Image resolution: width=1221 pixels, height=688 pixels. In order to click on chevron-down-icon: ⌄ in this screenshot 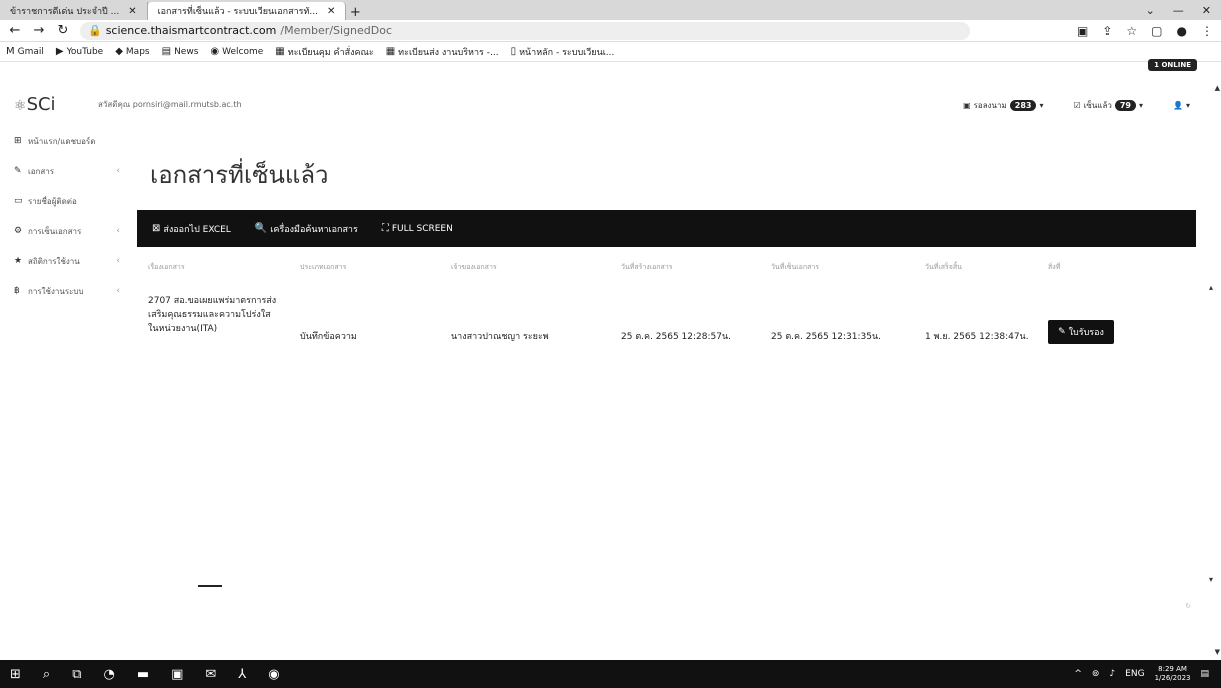, I will do `click(1150, 10)`.